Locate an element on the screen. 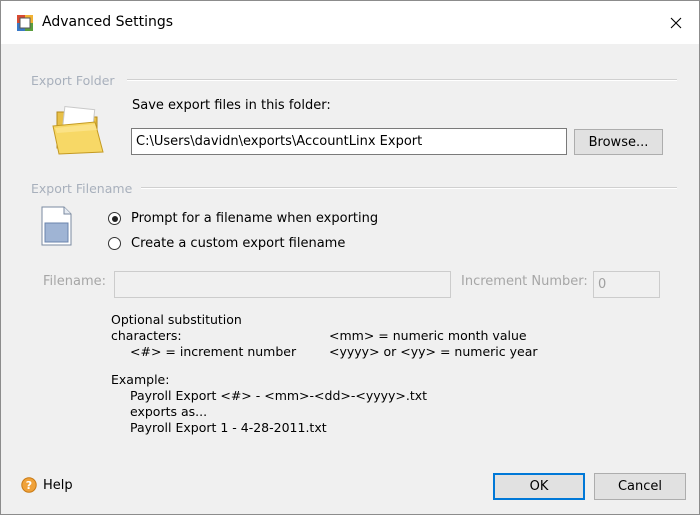  filename-input is located at coordinates (282, 284).